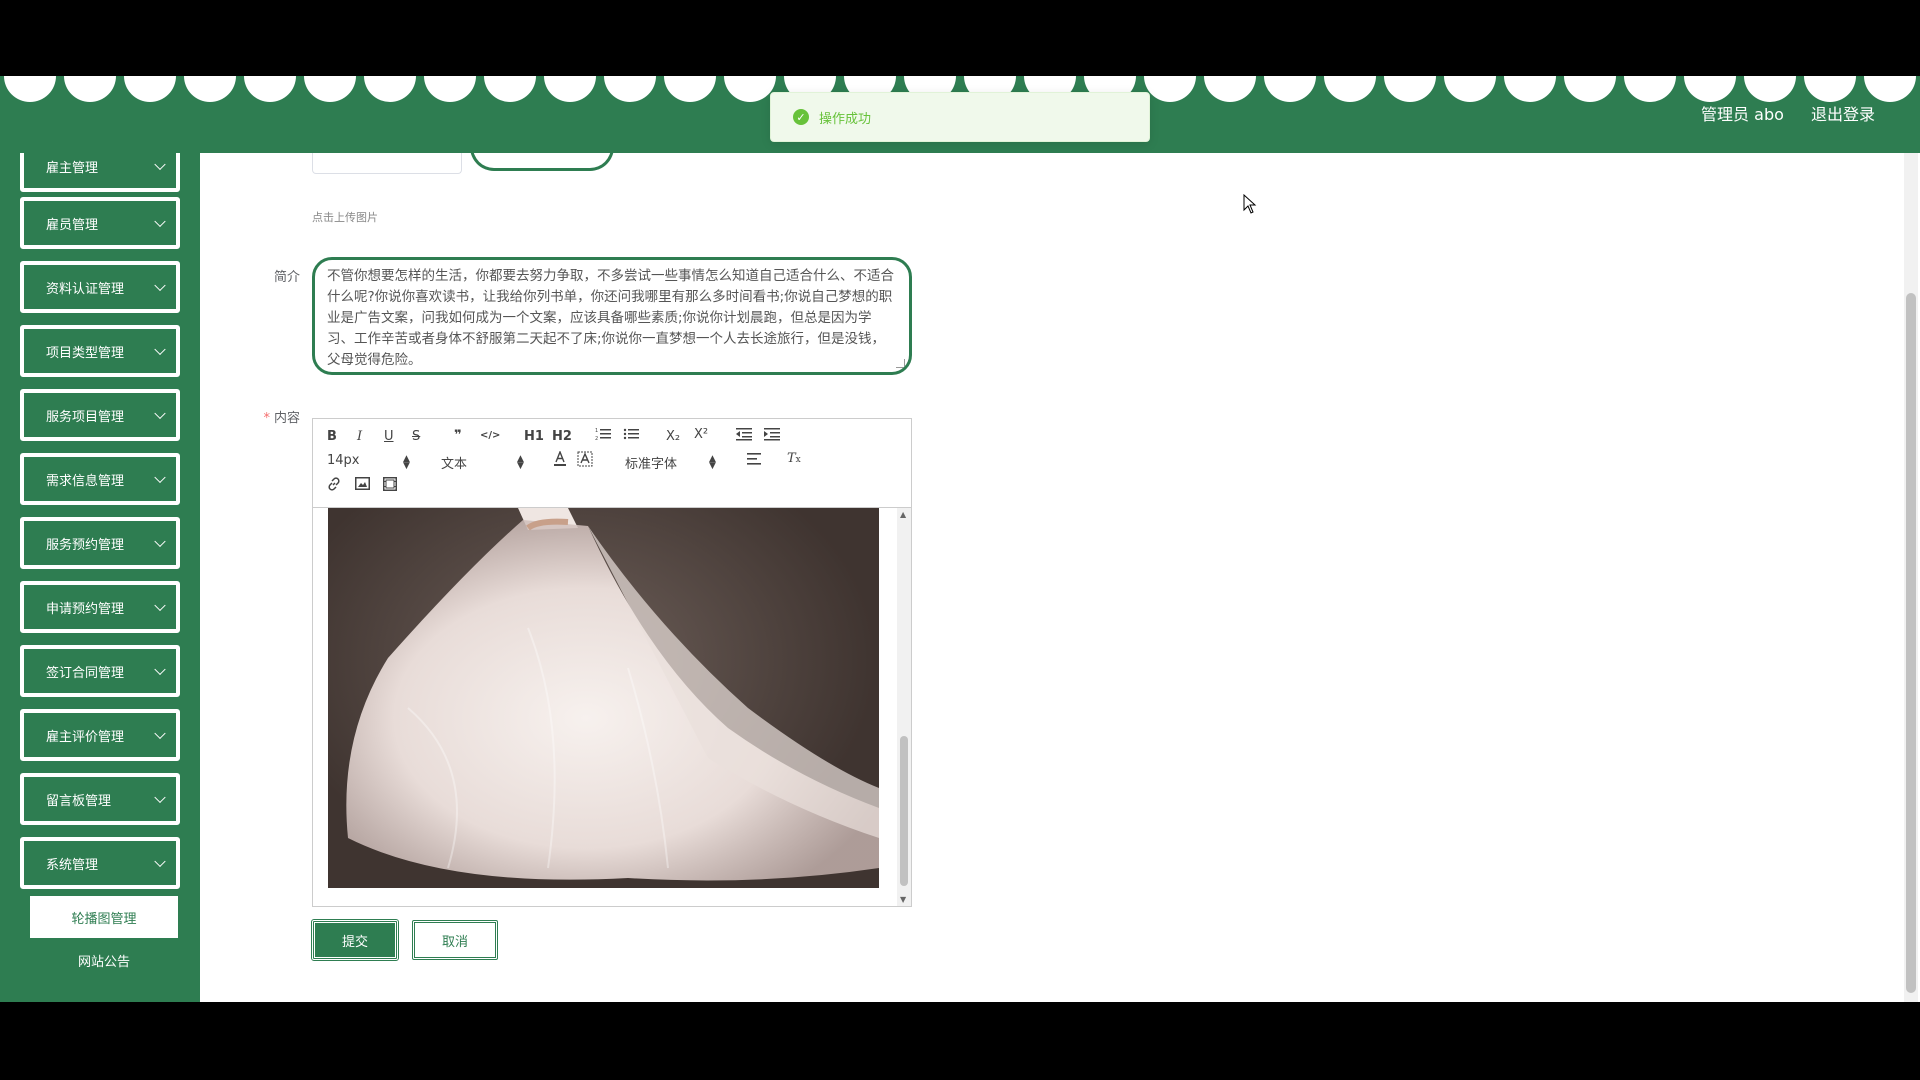  What do you see at coordinates (772, 436) in the screenshot?
I see `indent-icon` at bounding box center [772, 436].